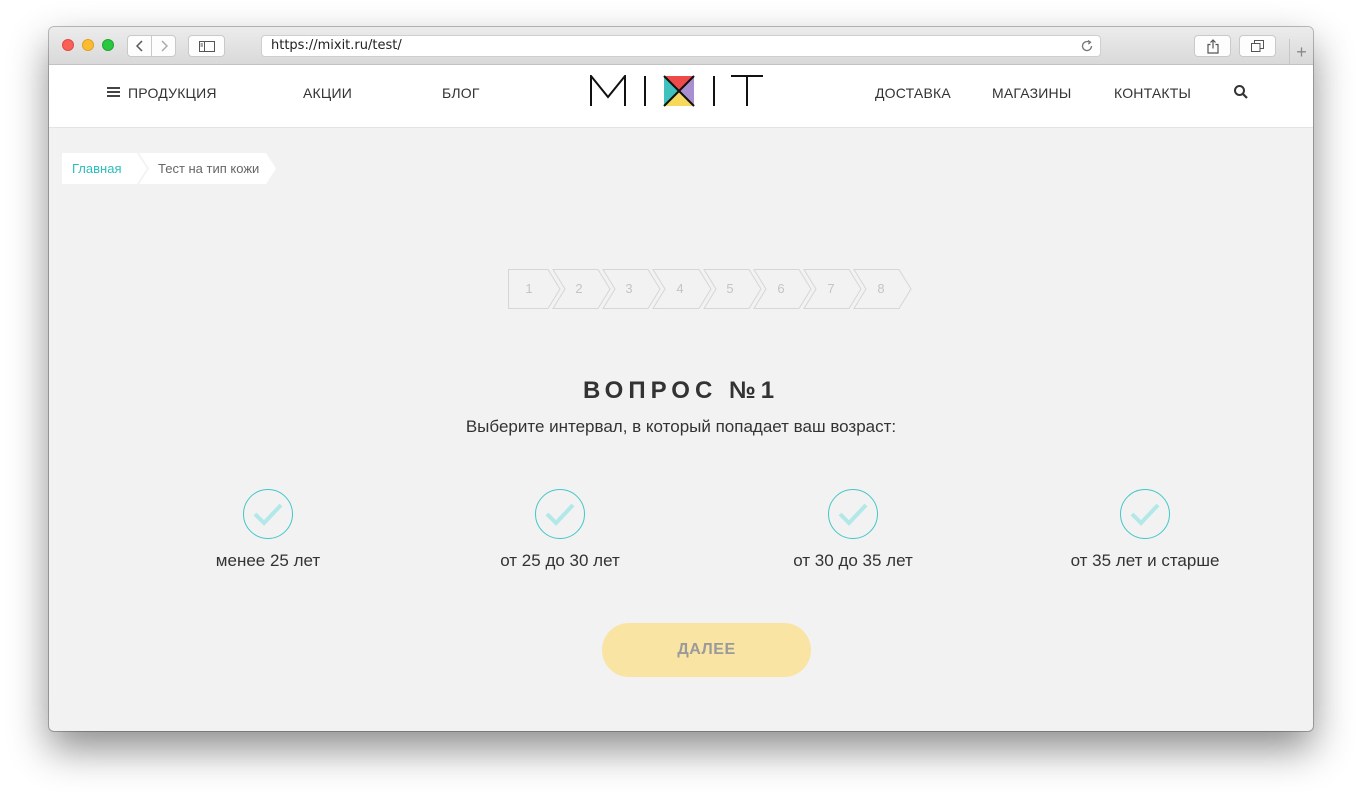 This screenshot has height=802, width=1362. Describe the element at coordinates (913, 93) in the screenshot. I see `nav-delivery: ДОСТАВКА` at that location.